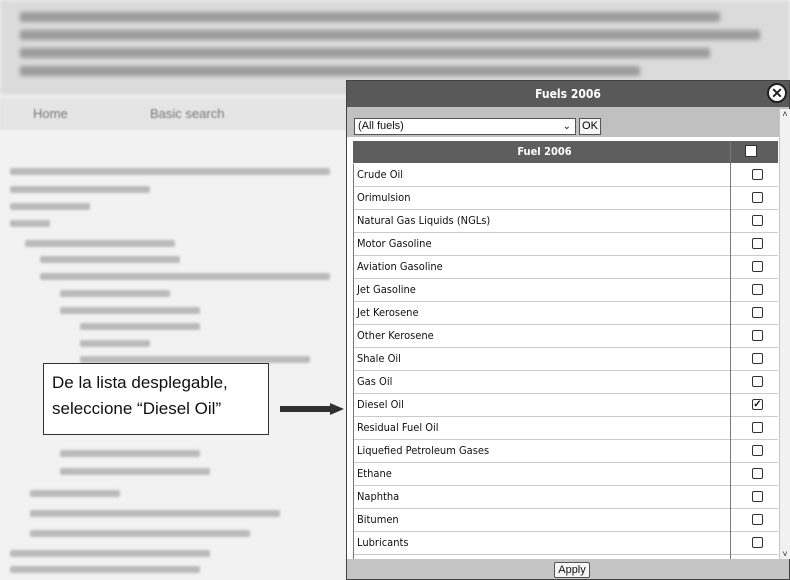 This screenshot has height=580, width=790. Describe the element at coordinates (378, 496) in the screenshot. I see `fuel-label: Naphtha` at that location.